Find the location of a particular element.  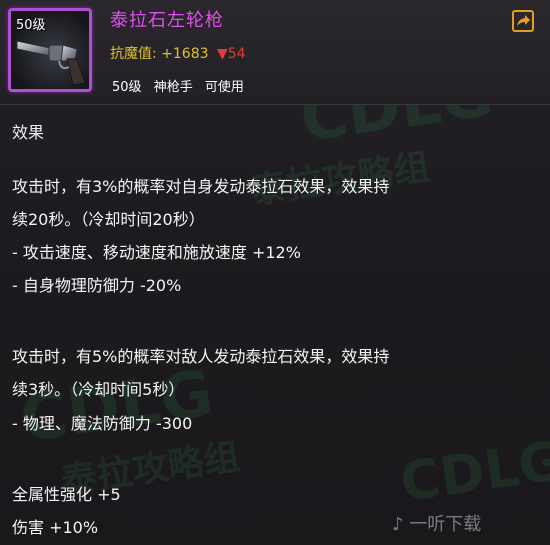

requirement-row: 50级 神枪手 可使用 is located at coordinates (182, 85).